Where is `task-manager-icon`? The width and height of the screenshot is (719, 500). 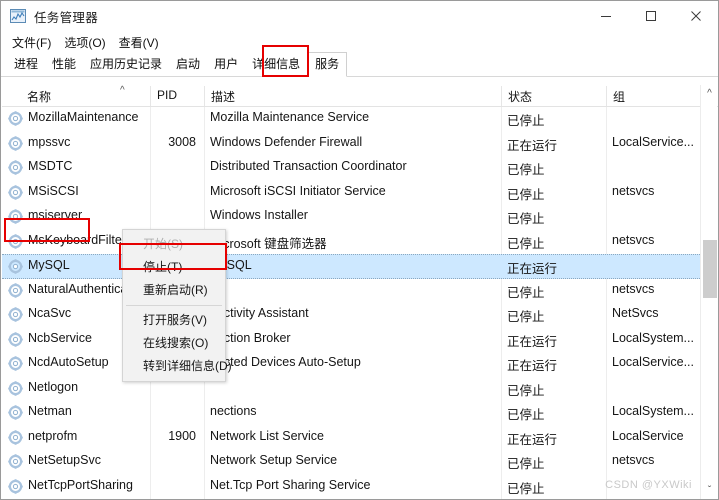 task-manager-icon is located at coordinates (18, 16).